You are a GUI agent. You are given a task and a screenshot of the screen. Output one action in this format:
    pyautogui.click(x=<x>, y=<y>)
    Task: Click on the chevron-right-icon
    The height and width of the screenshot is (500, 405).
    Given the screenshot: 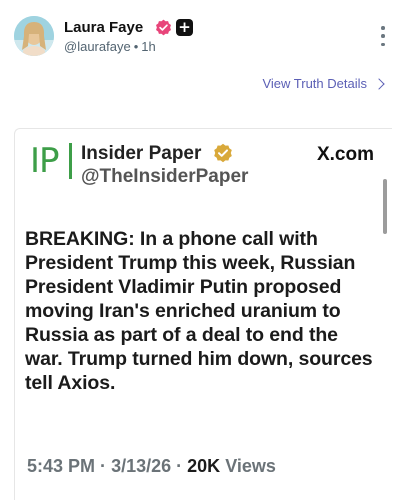 What is the action you would take?
    pyautogui.click(x=379, y=83)
    